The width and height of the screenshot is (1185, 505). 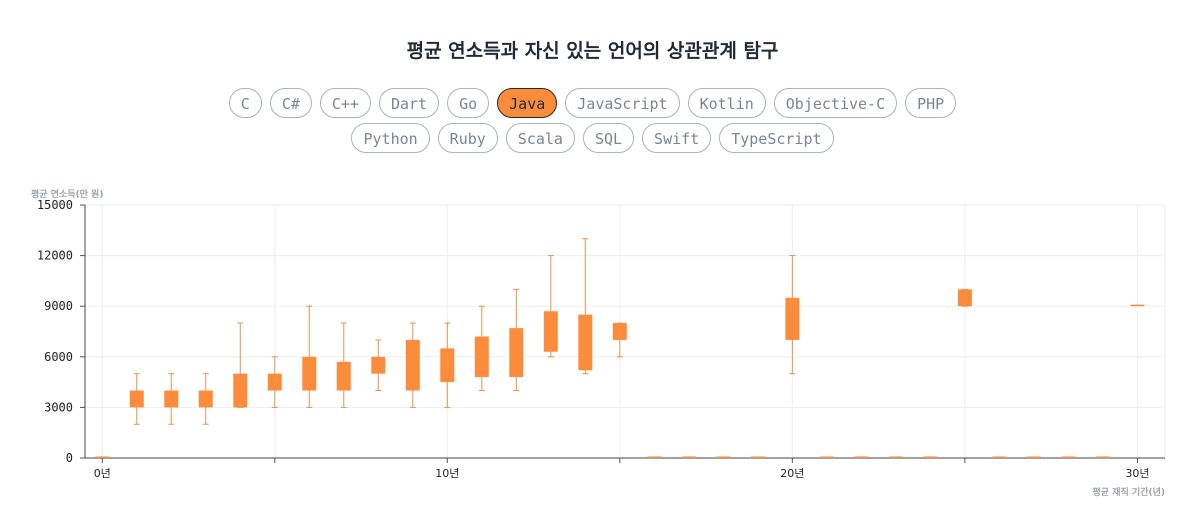 What do you see at coordinates (290, 103) in the screenshot?
I see `language-chip-csharp: C#` at bounding box center [290, 103].